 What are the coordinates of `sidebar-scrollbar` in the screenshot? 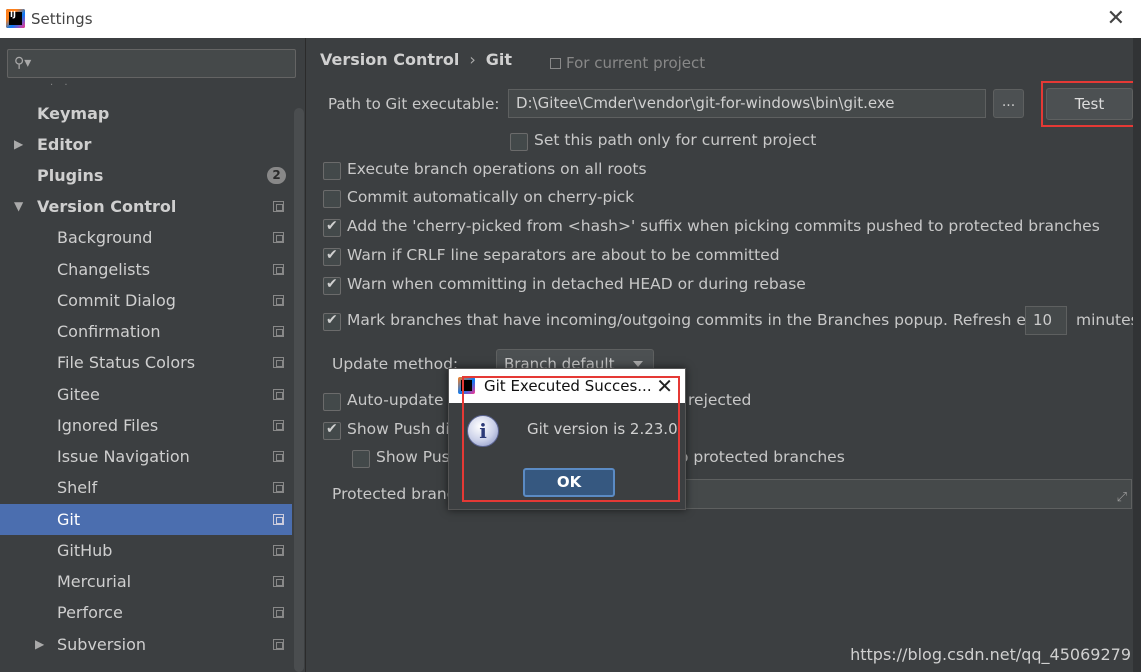 It's located at (299, 390).